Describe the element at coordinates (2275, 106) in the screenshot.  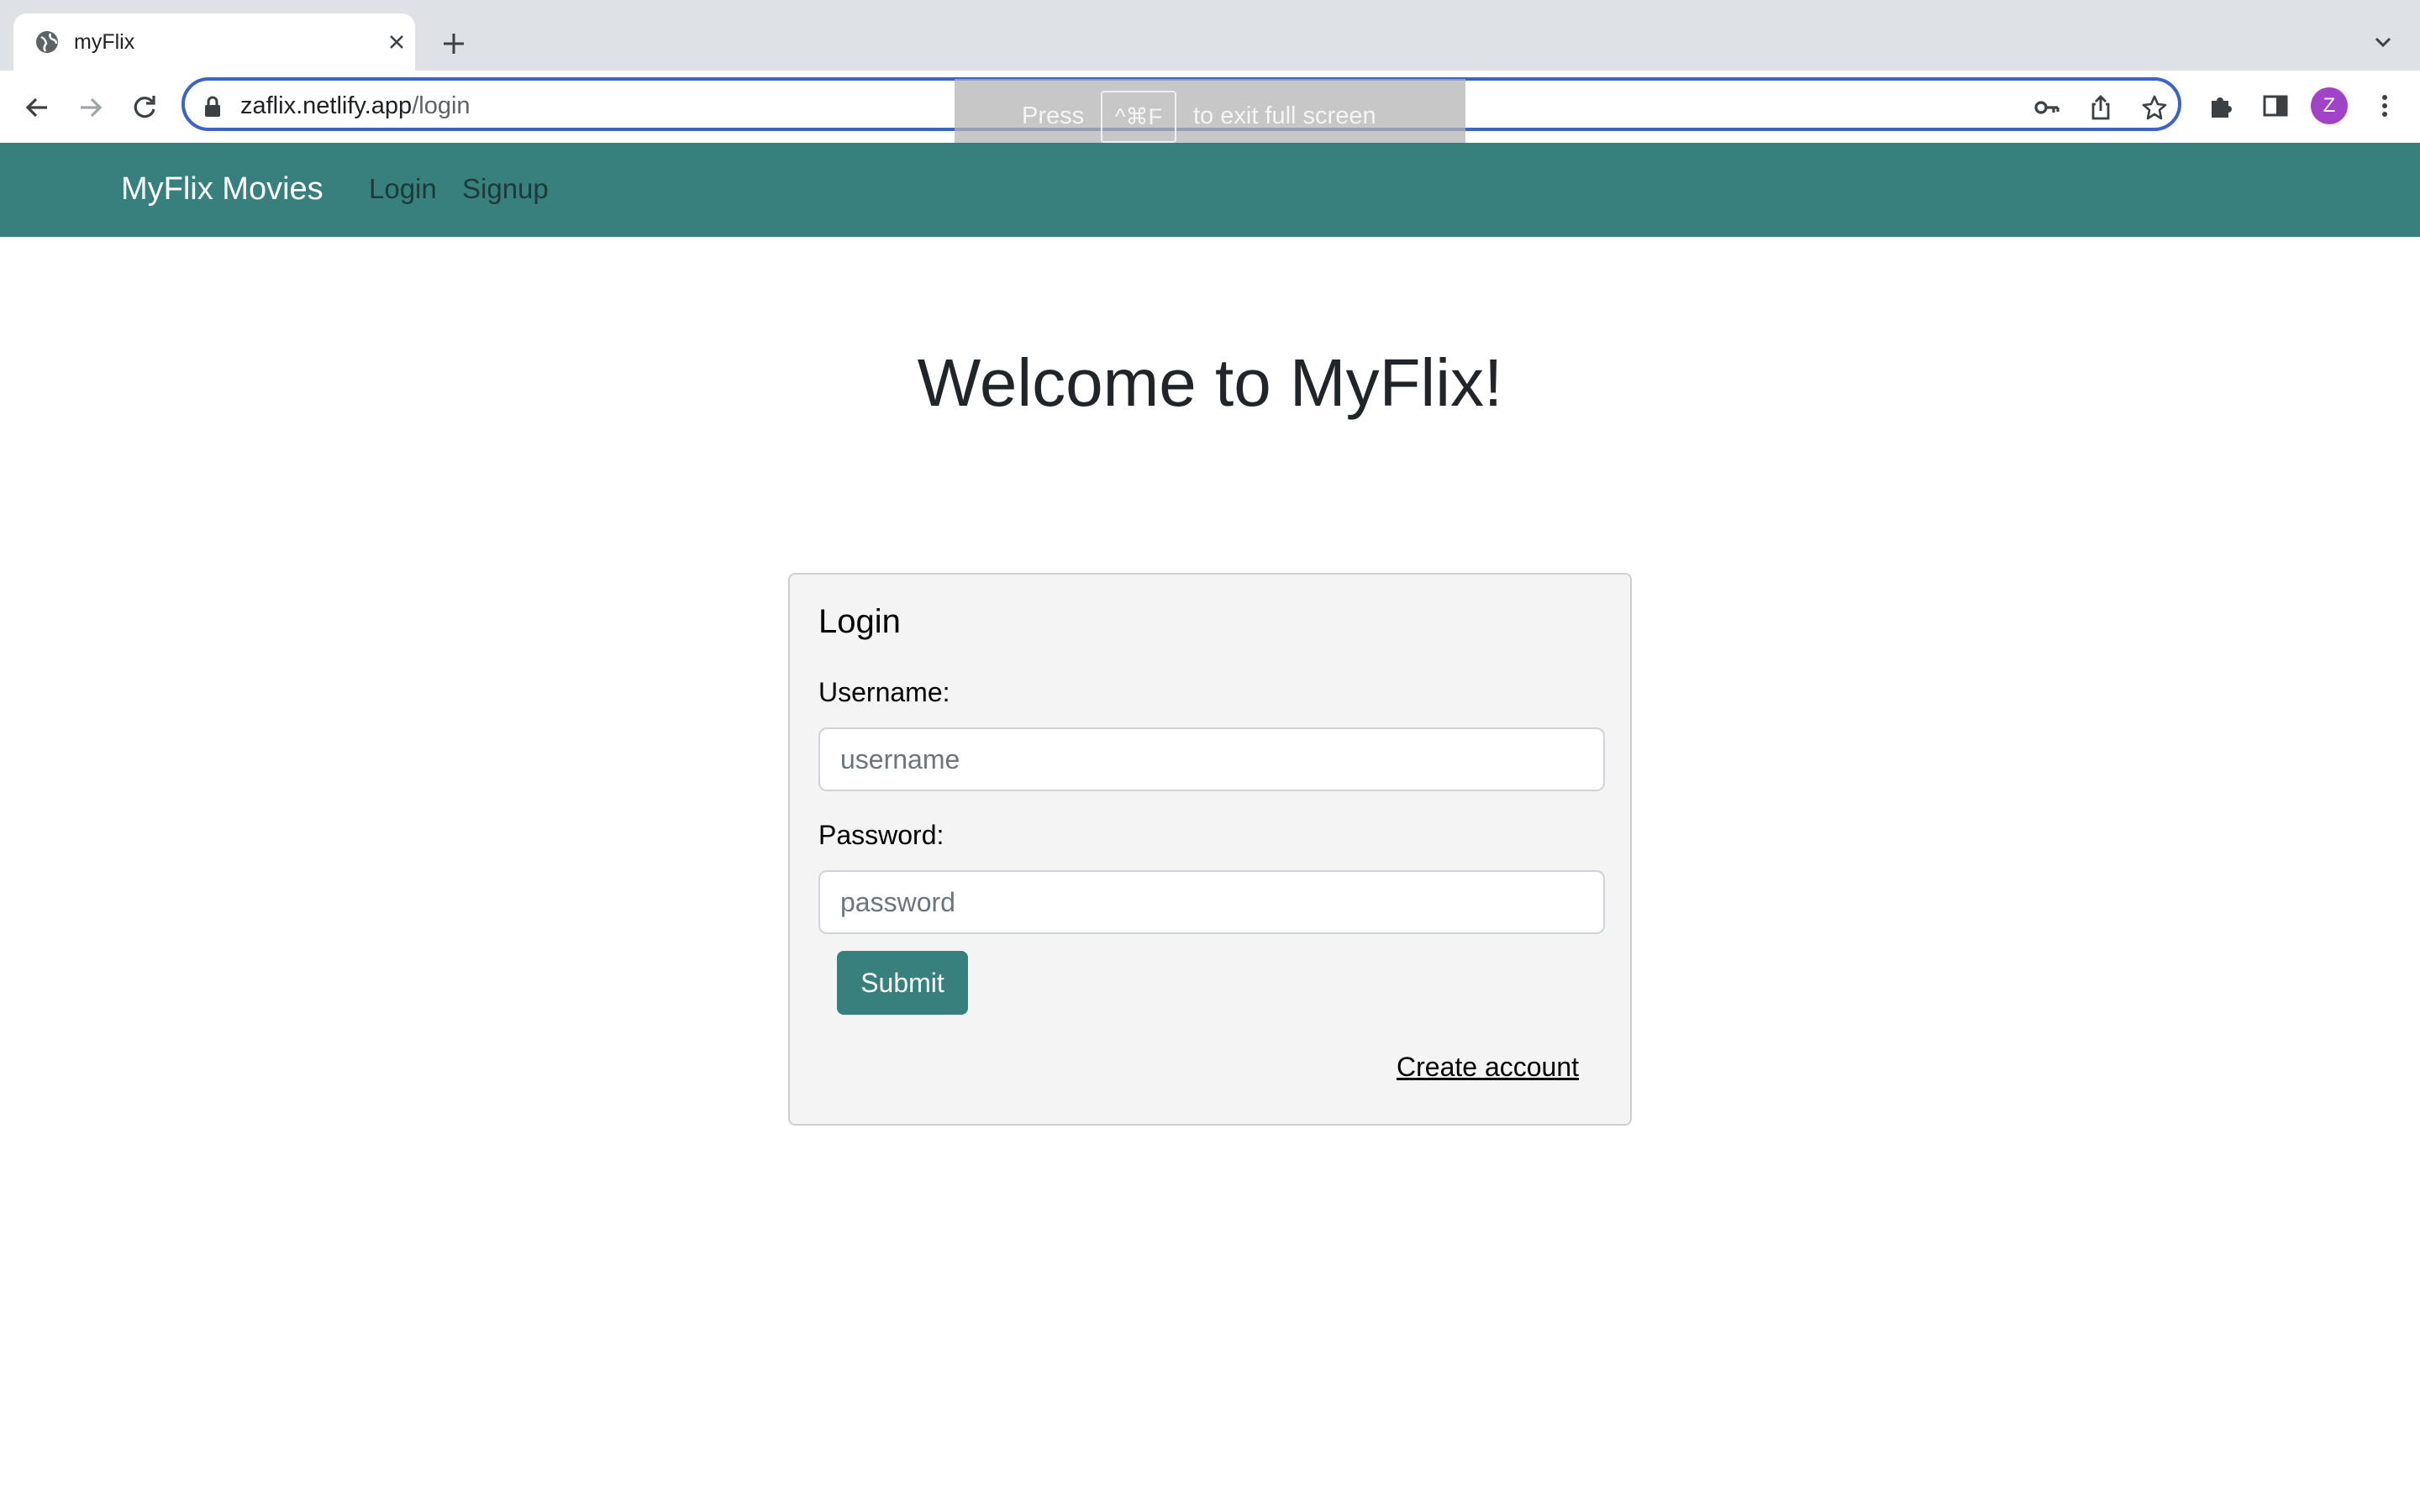
I see `side-panel-icon` at that location.